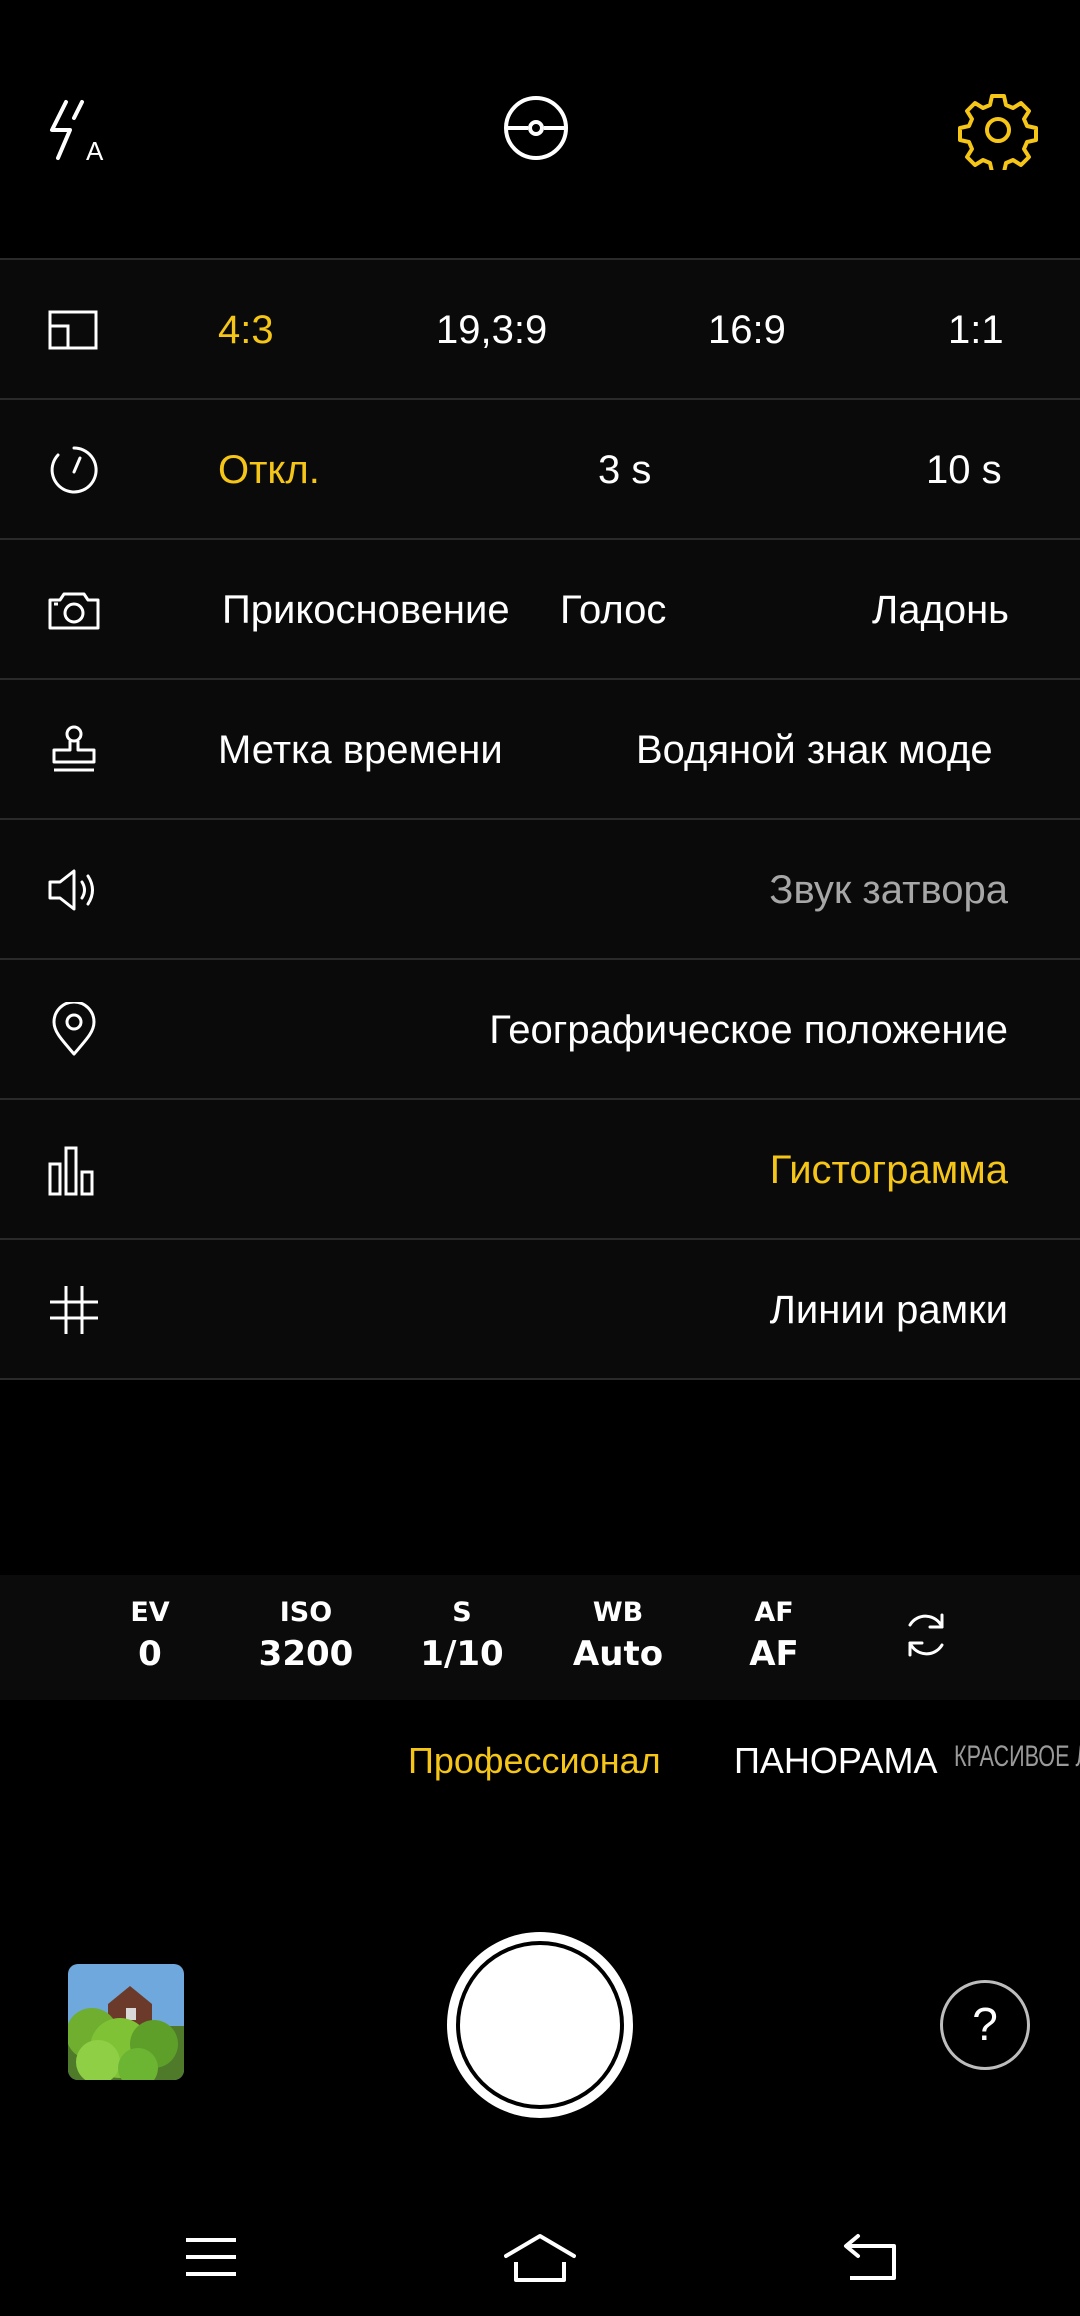 This screenshot has height=2316, width=1080. I want to click on aspect-option-1-1: 1:1, so click(976, 330).